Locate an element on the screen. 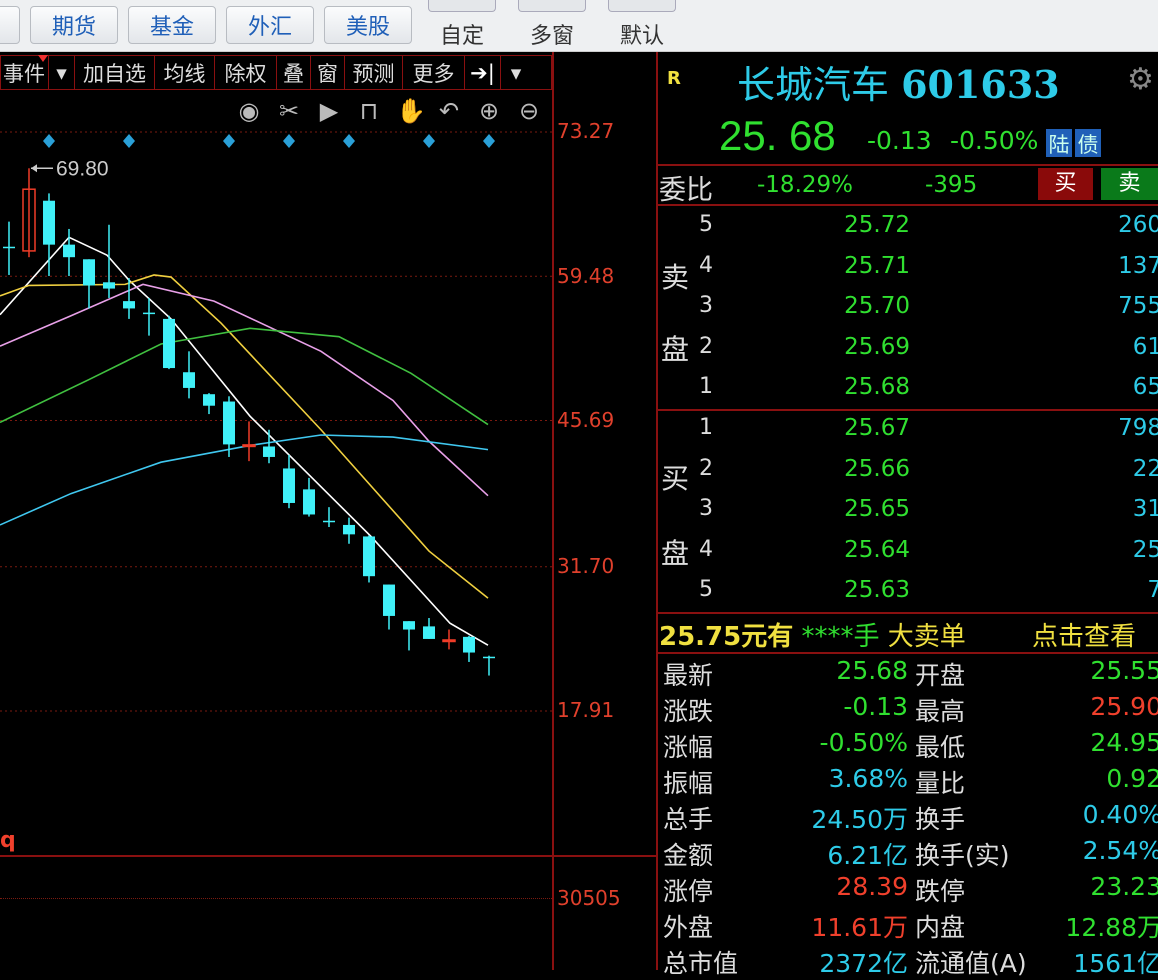 This screenshot has height=980, width=1158. level-volume: 137 is located at coordinates (1138, 265).